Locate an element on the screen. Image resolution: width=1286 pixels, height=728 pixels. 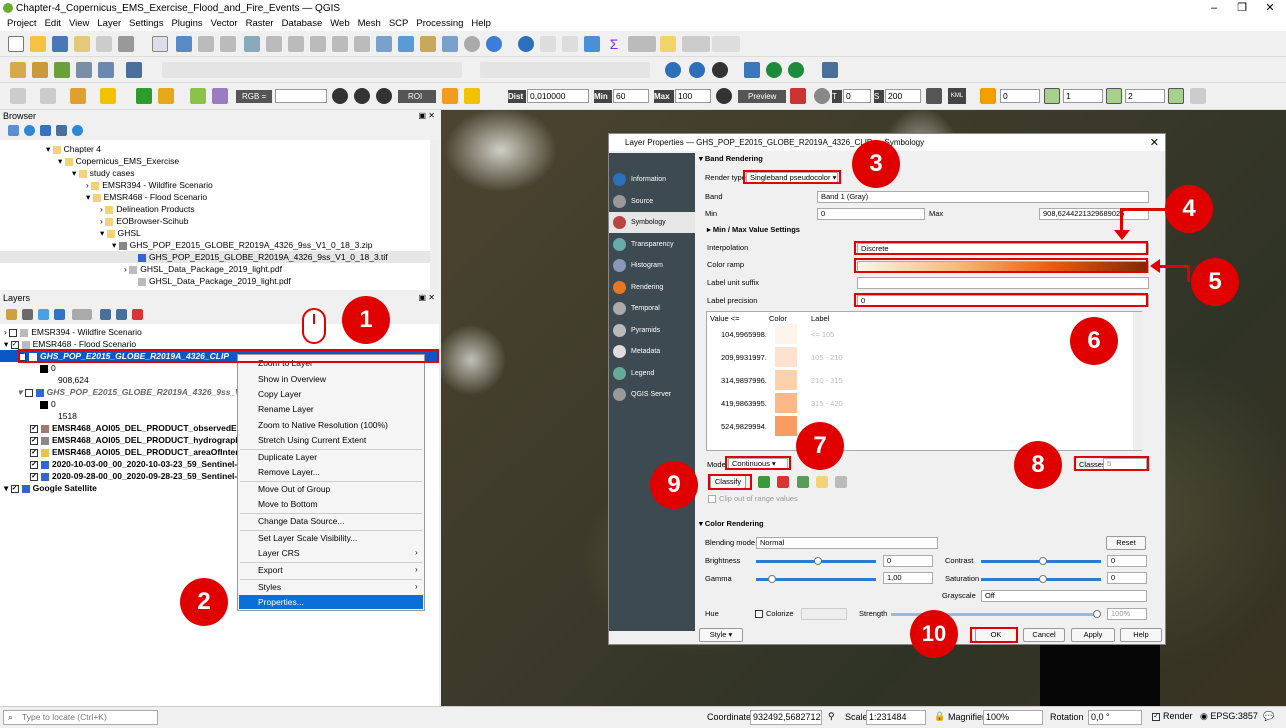
scp-tool4-icon is located at coordinates (108, 96).